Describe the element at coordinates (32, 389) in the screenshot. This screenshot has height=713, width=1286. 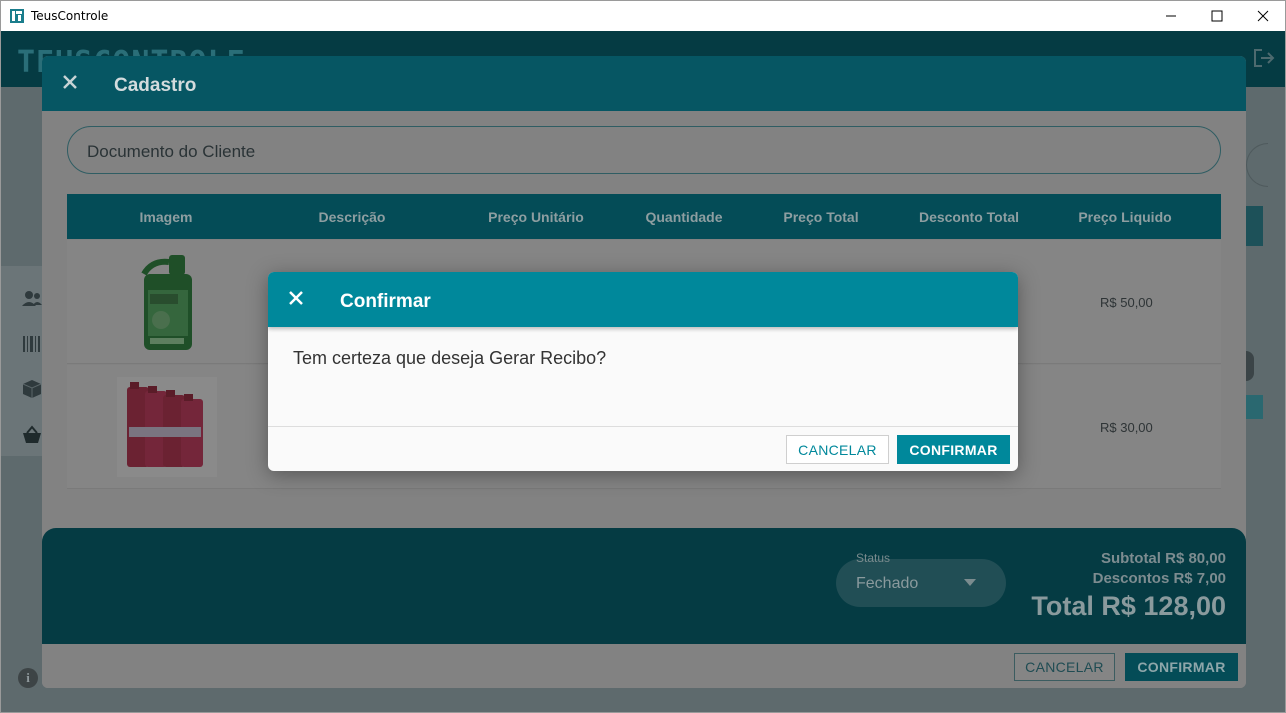
I see `box-icon` at that location.